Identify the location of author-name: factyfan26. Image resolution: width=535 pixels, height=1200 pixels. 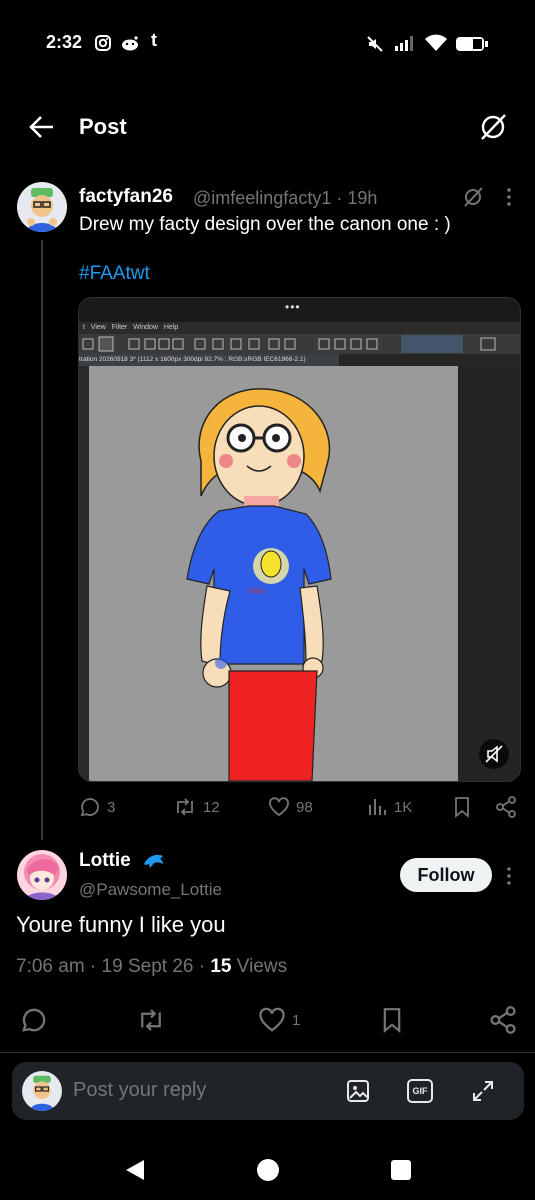
(126, 197).